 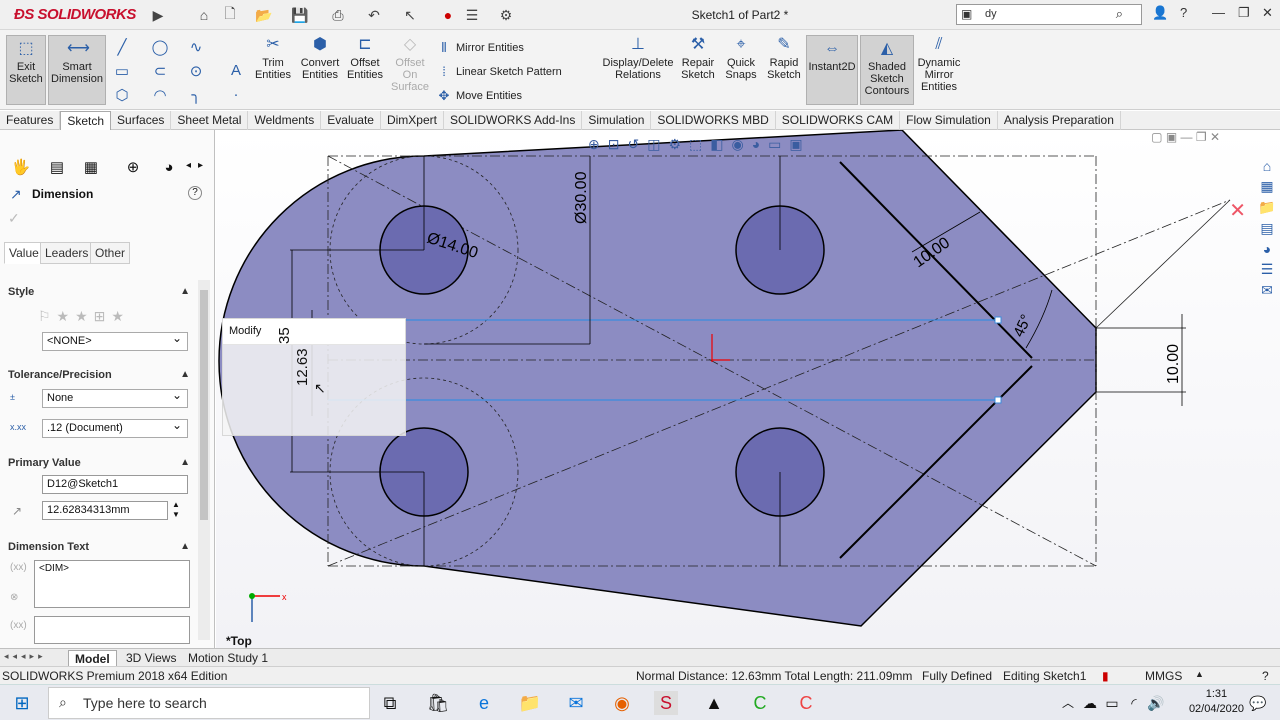 What do you see at coordinates (832, 70) in the screenshot?
I see `instant2d-button: ⇔ Instant2D` at bounding box center [832, 70].